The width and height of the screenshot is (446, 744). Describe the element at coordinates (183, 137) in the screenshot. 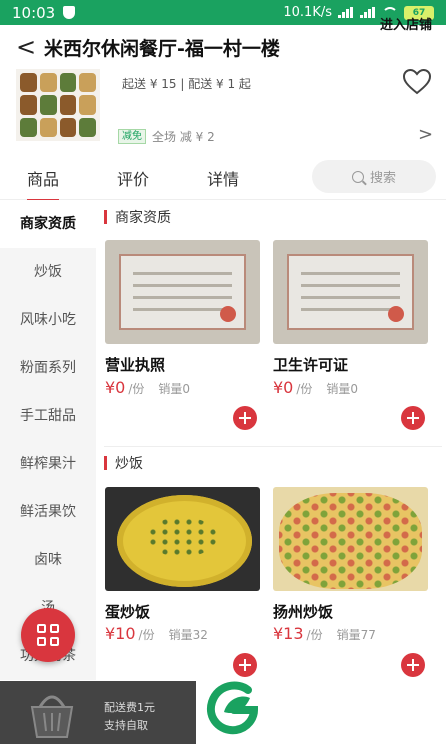

I see `promo-text: 全场 减 ¥ 2` at that location.